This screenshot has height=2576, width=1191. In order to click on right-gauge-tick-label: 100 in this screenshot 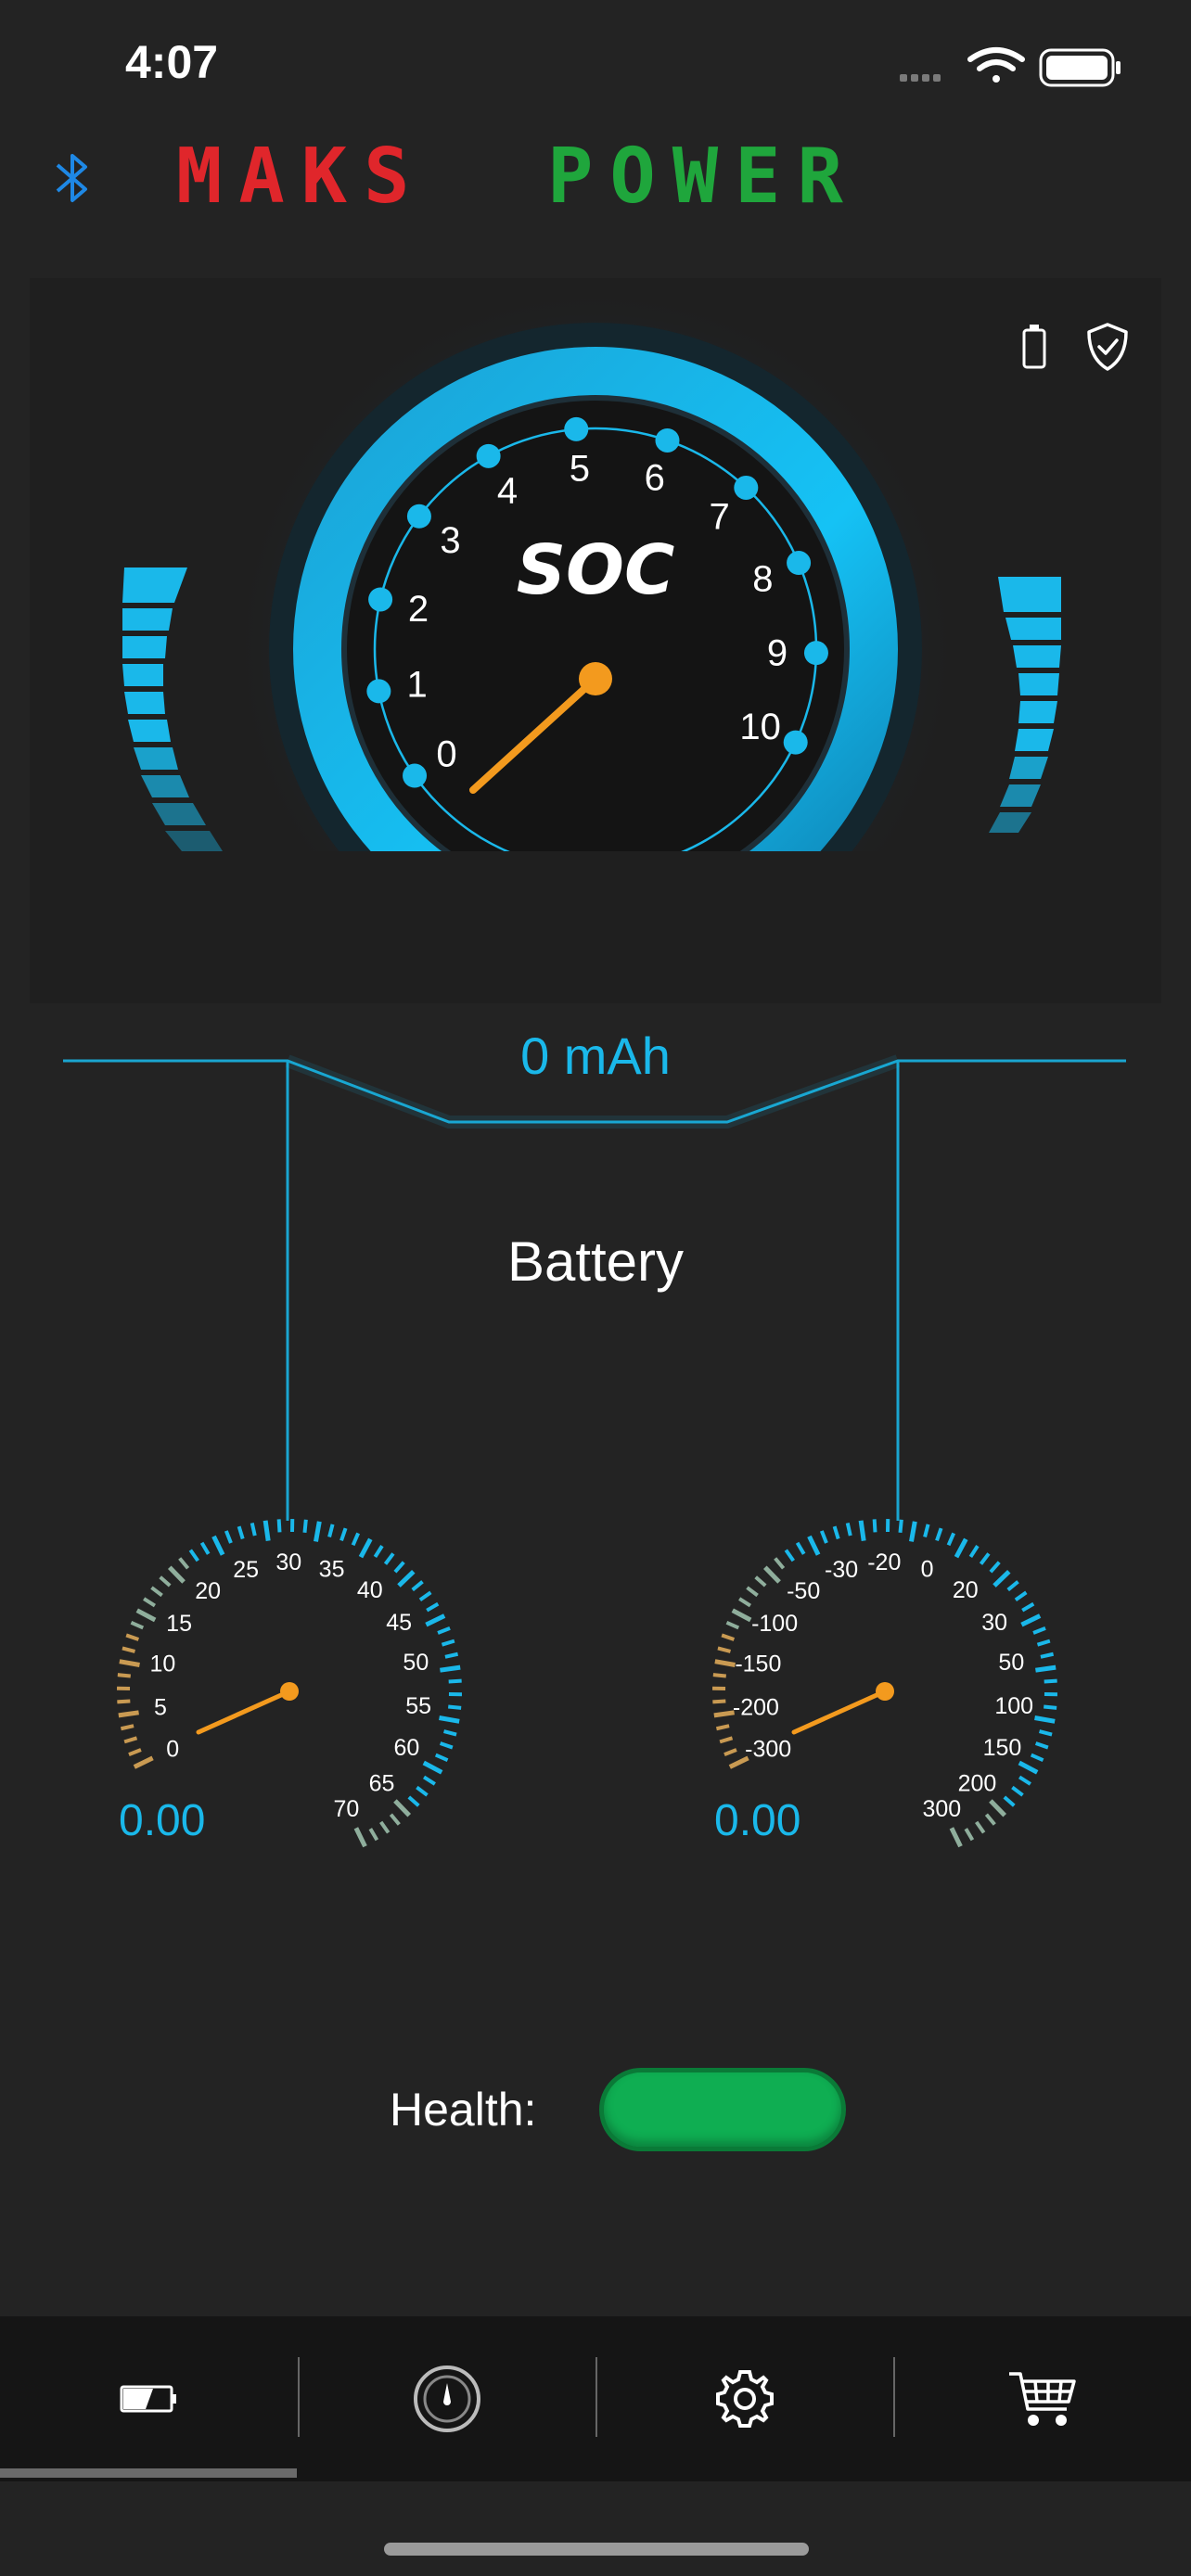, I will do `click(1014, 1706)`.